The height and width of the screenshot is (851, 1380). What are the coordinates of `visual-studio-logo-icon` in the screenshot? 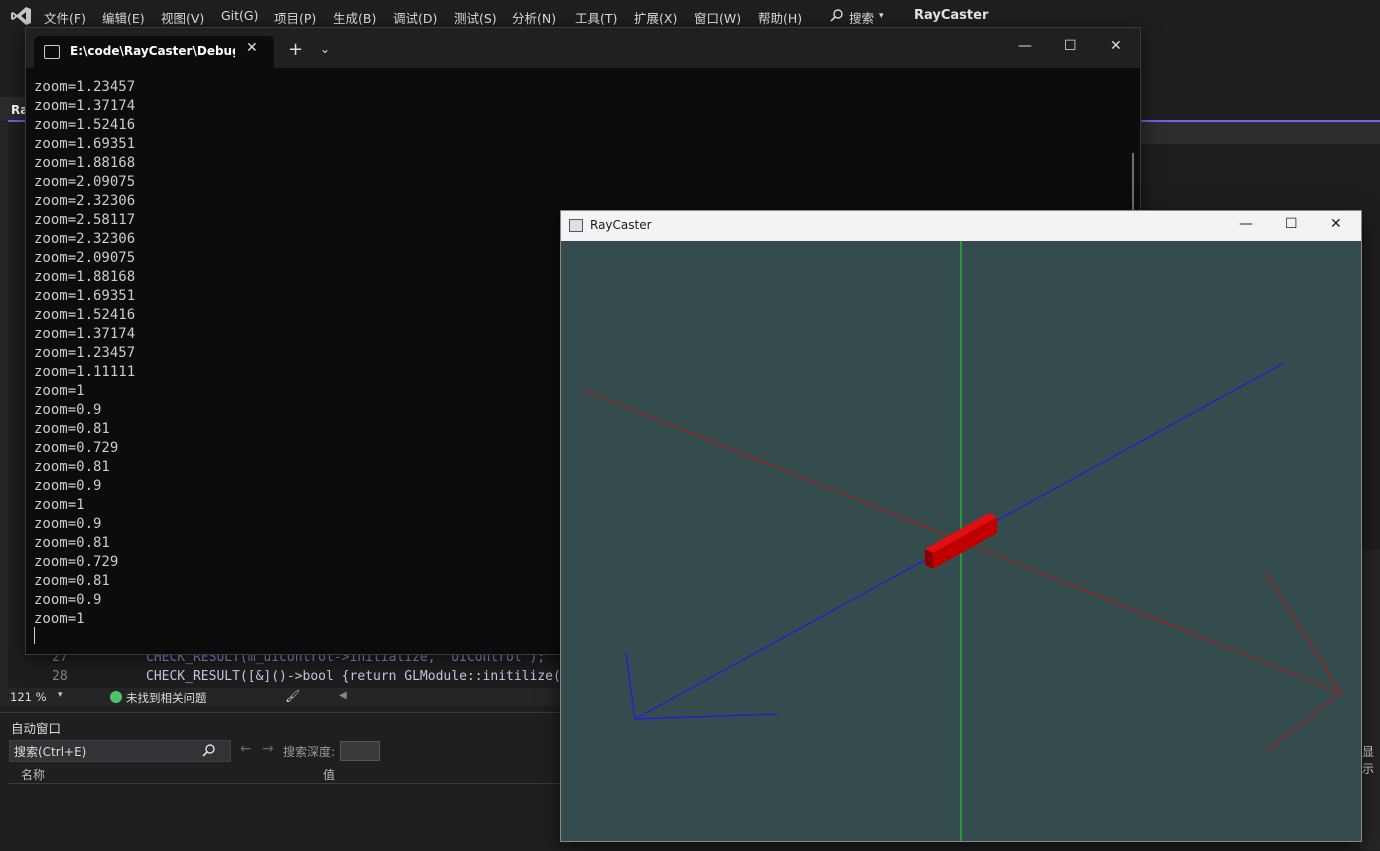 It's located at (21, 16).